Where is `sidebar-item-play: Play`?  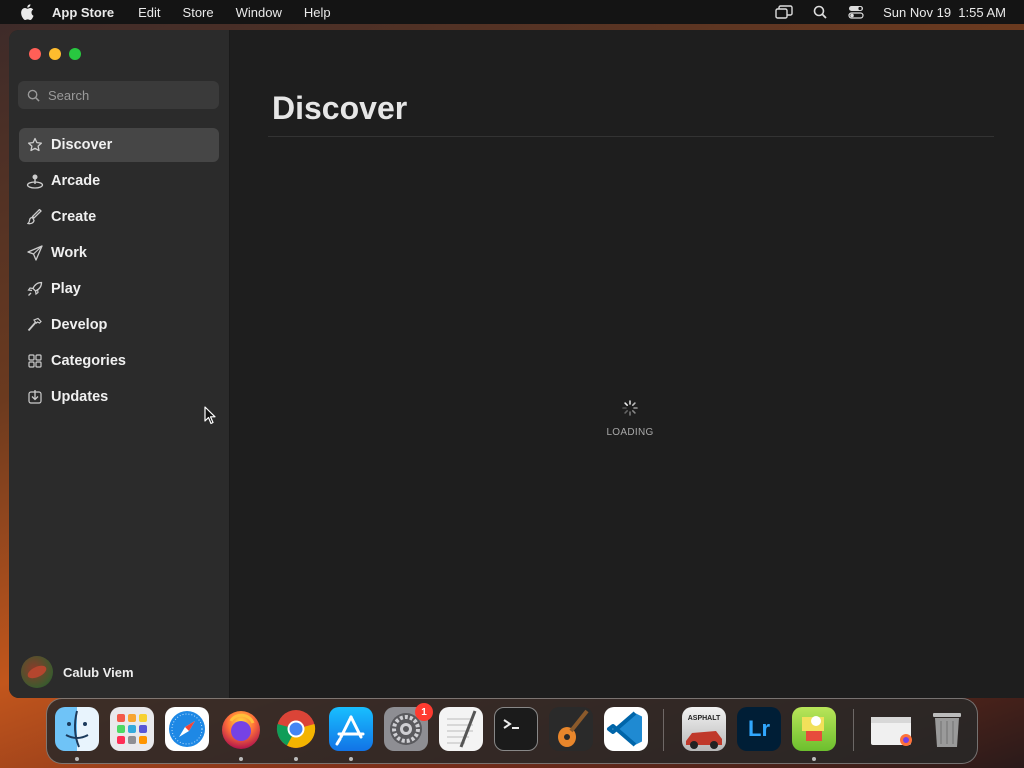 sidebar-item-play: Play is located at coordinates (119, 289).